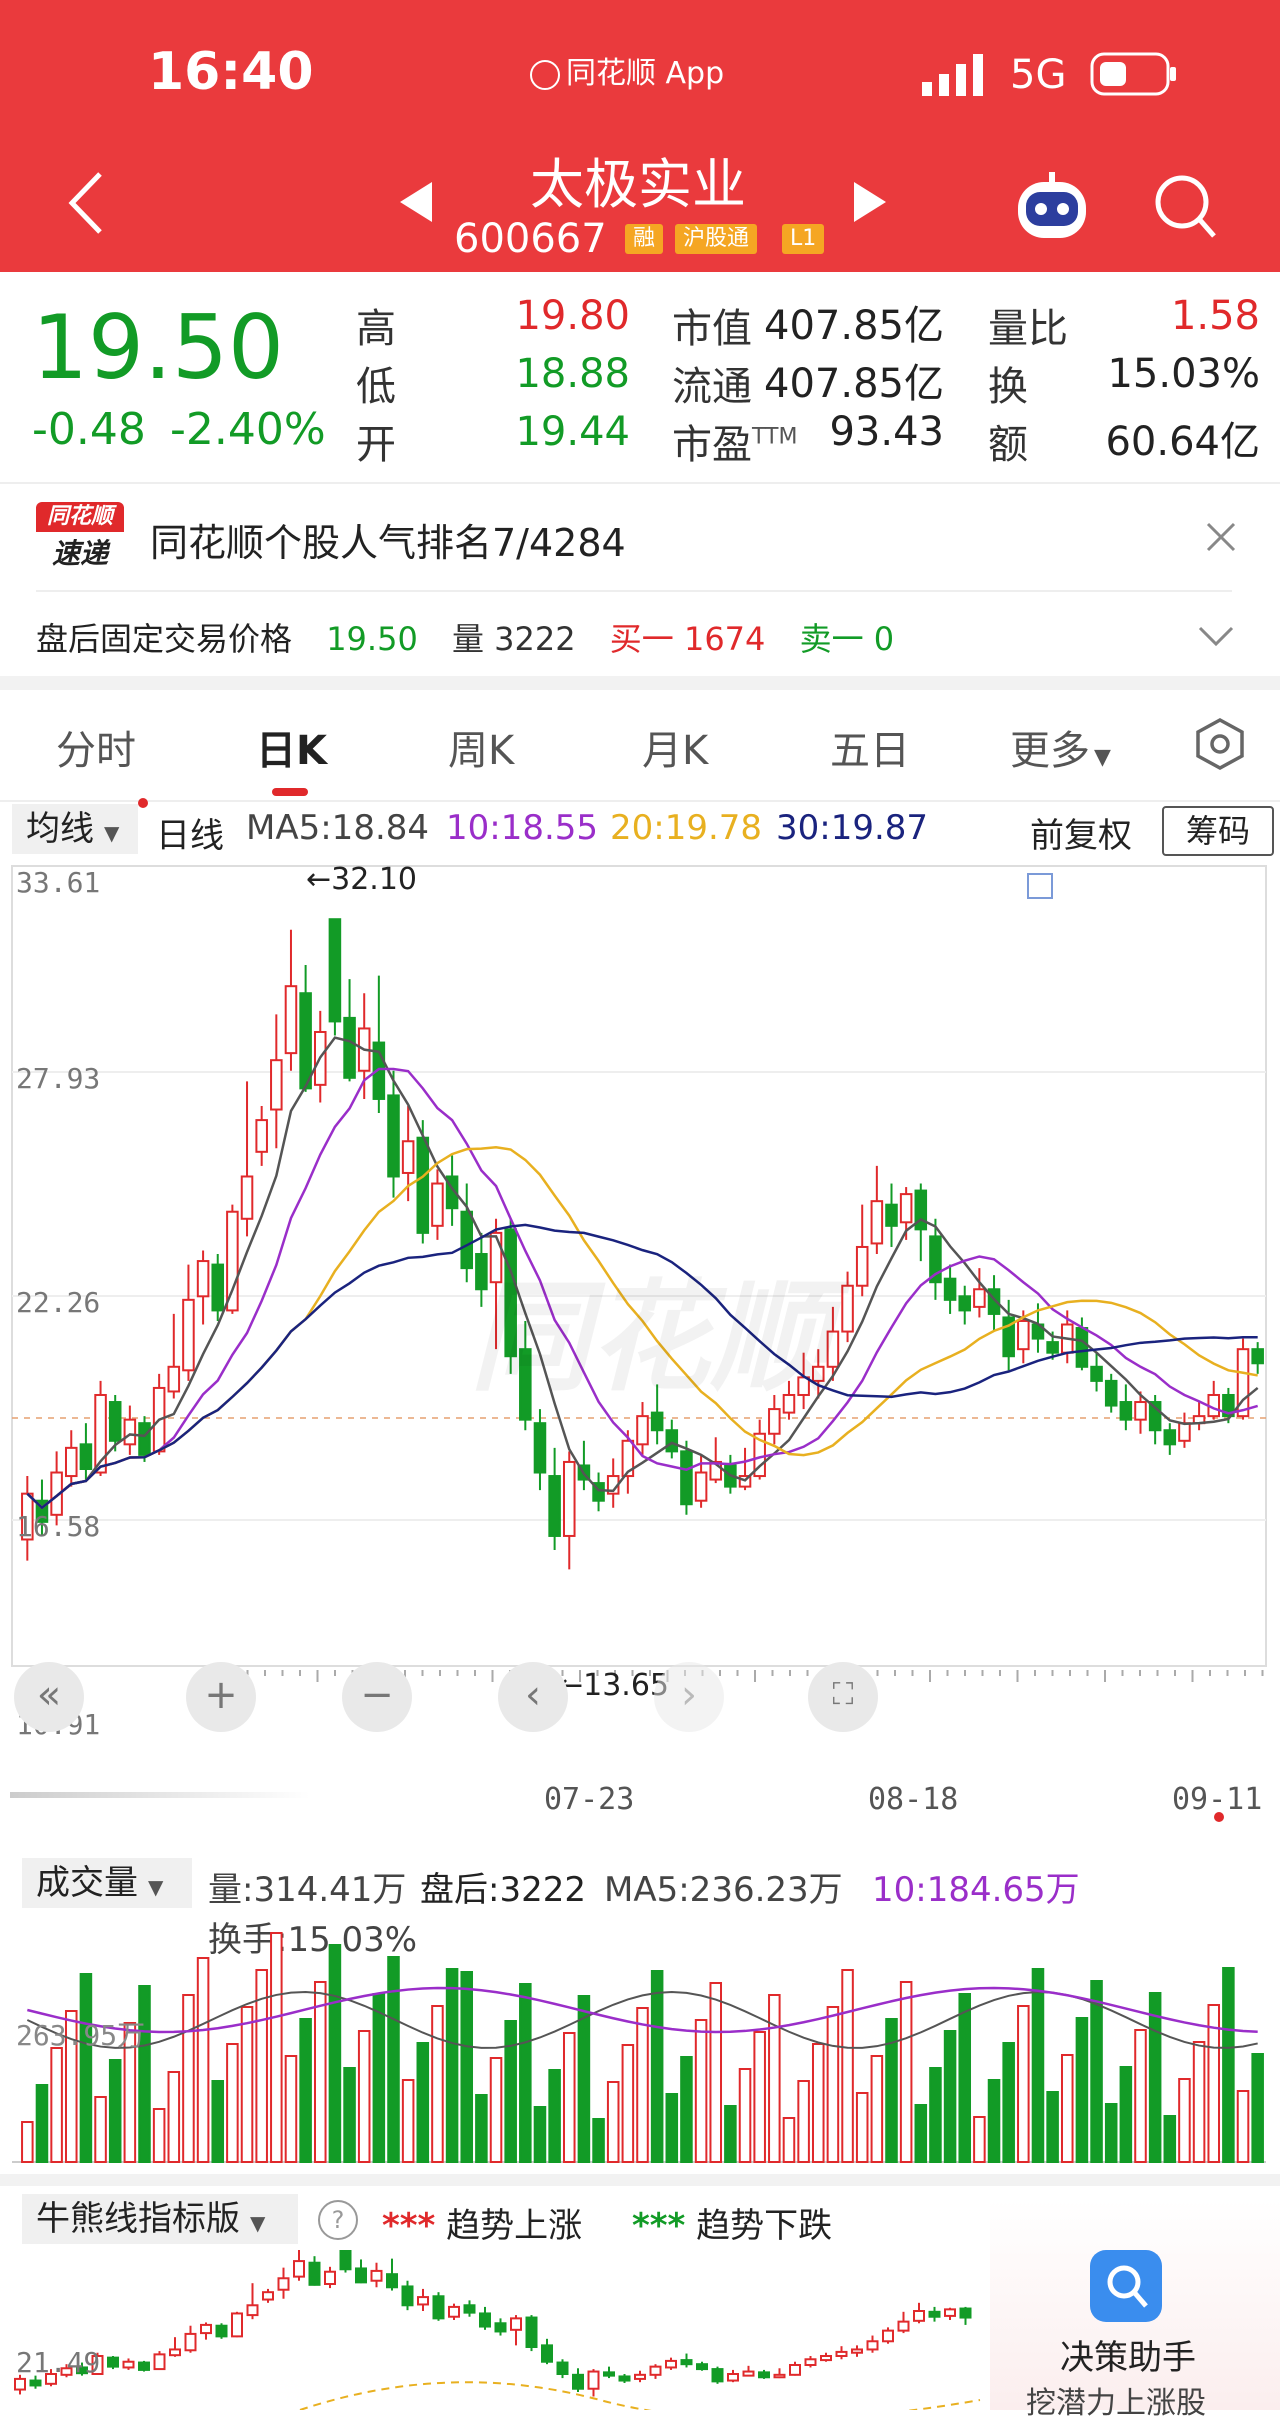 The height and width of the screenshot is (2422, 1280). What do you see at coordinates (1028, 329) in the screenshot?
I see `stat-volratio-label: 量比` at bounding box center [1028, 329].